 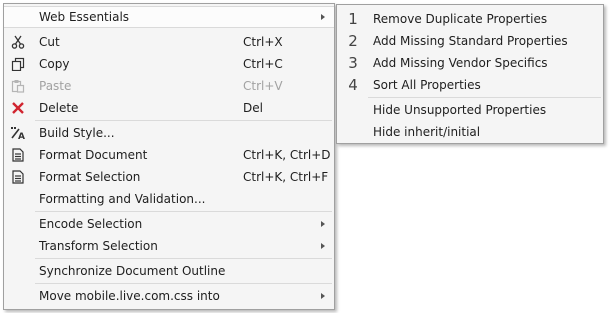 What do you see at coordinates (460, 110) in the screenshot?
I see `menu-item-label: Hide Unsupported Properties` at bounding box center [460, 110].